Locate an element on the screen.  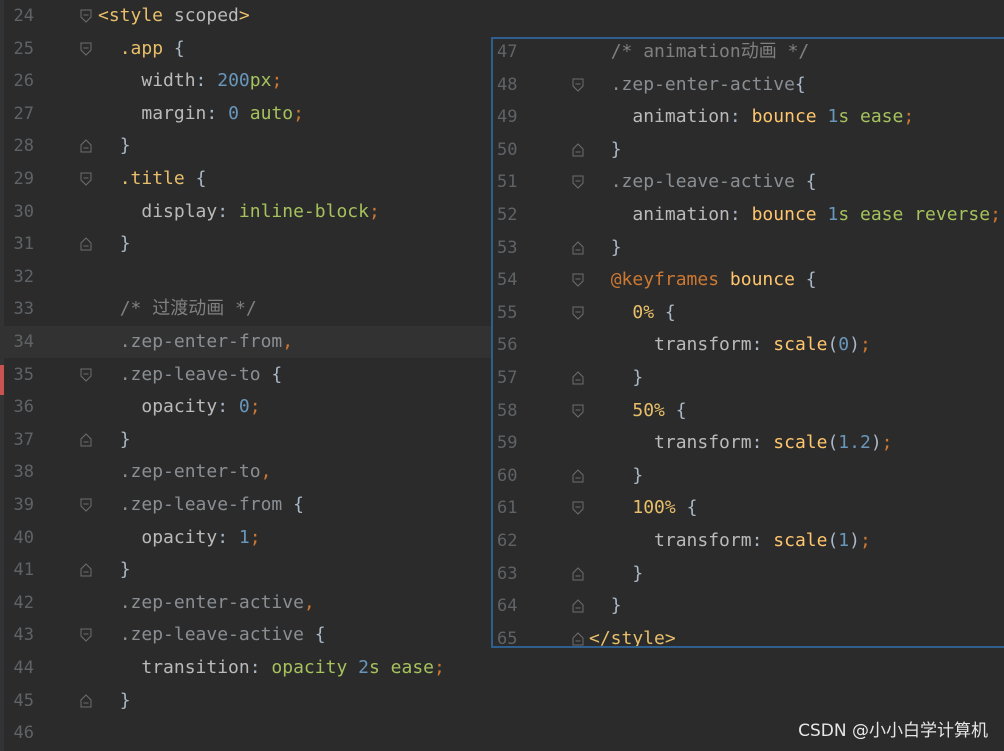
code-line: 52 animation: bounce 1s ease reverse; is located at coordinates (748, 215).